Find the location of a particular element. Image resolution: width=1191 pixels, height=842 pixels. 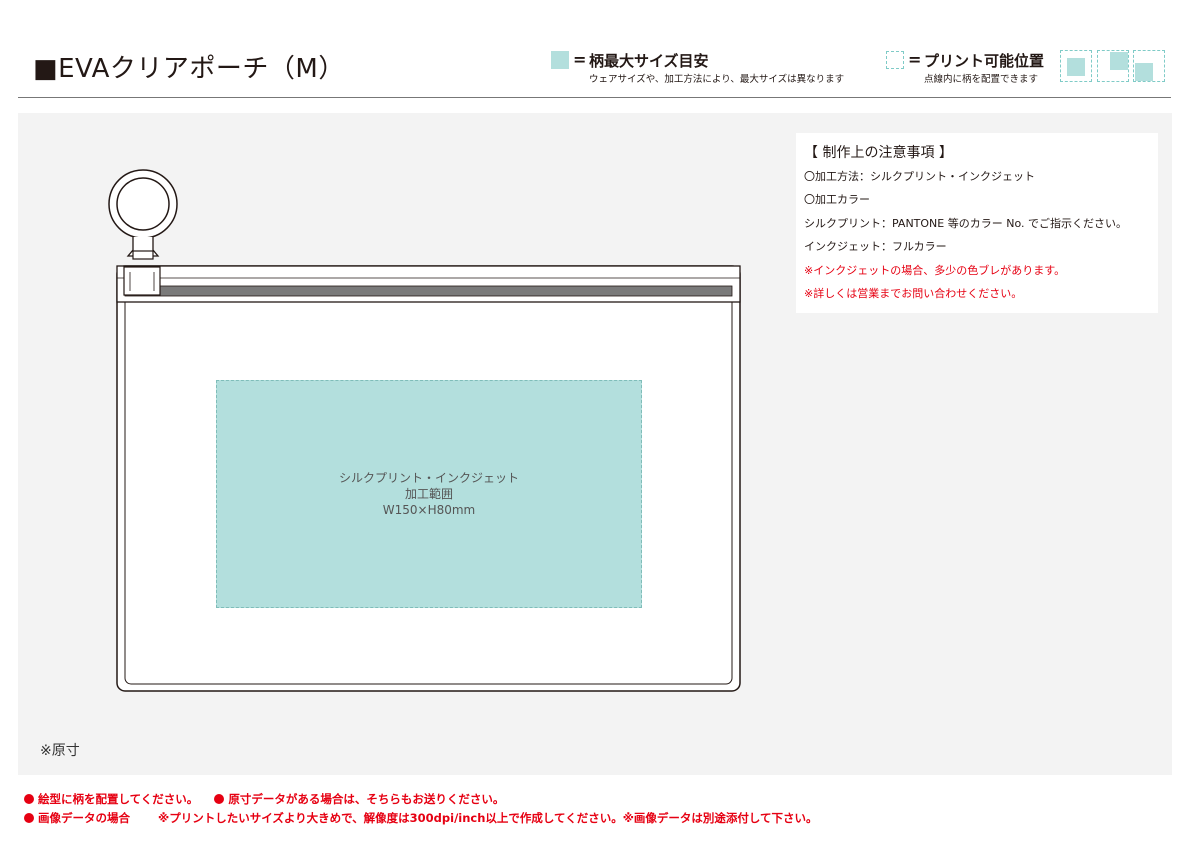

print-area: シルクプリント・インクジェット 加工範囲 W150×H80mm is located at coordinates (429, 494).